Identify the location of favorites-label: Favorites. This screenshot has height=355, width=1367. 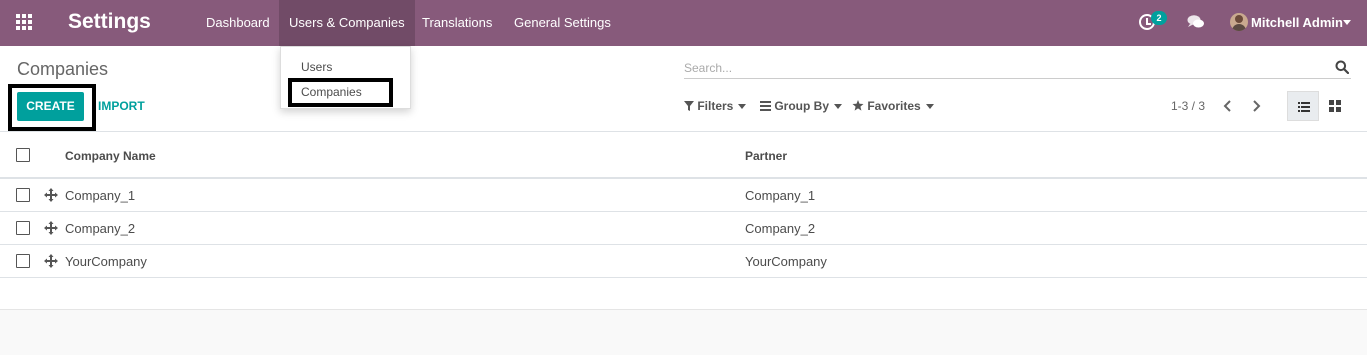
(894, 106).